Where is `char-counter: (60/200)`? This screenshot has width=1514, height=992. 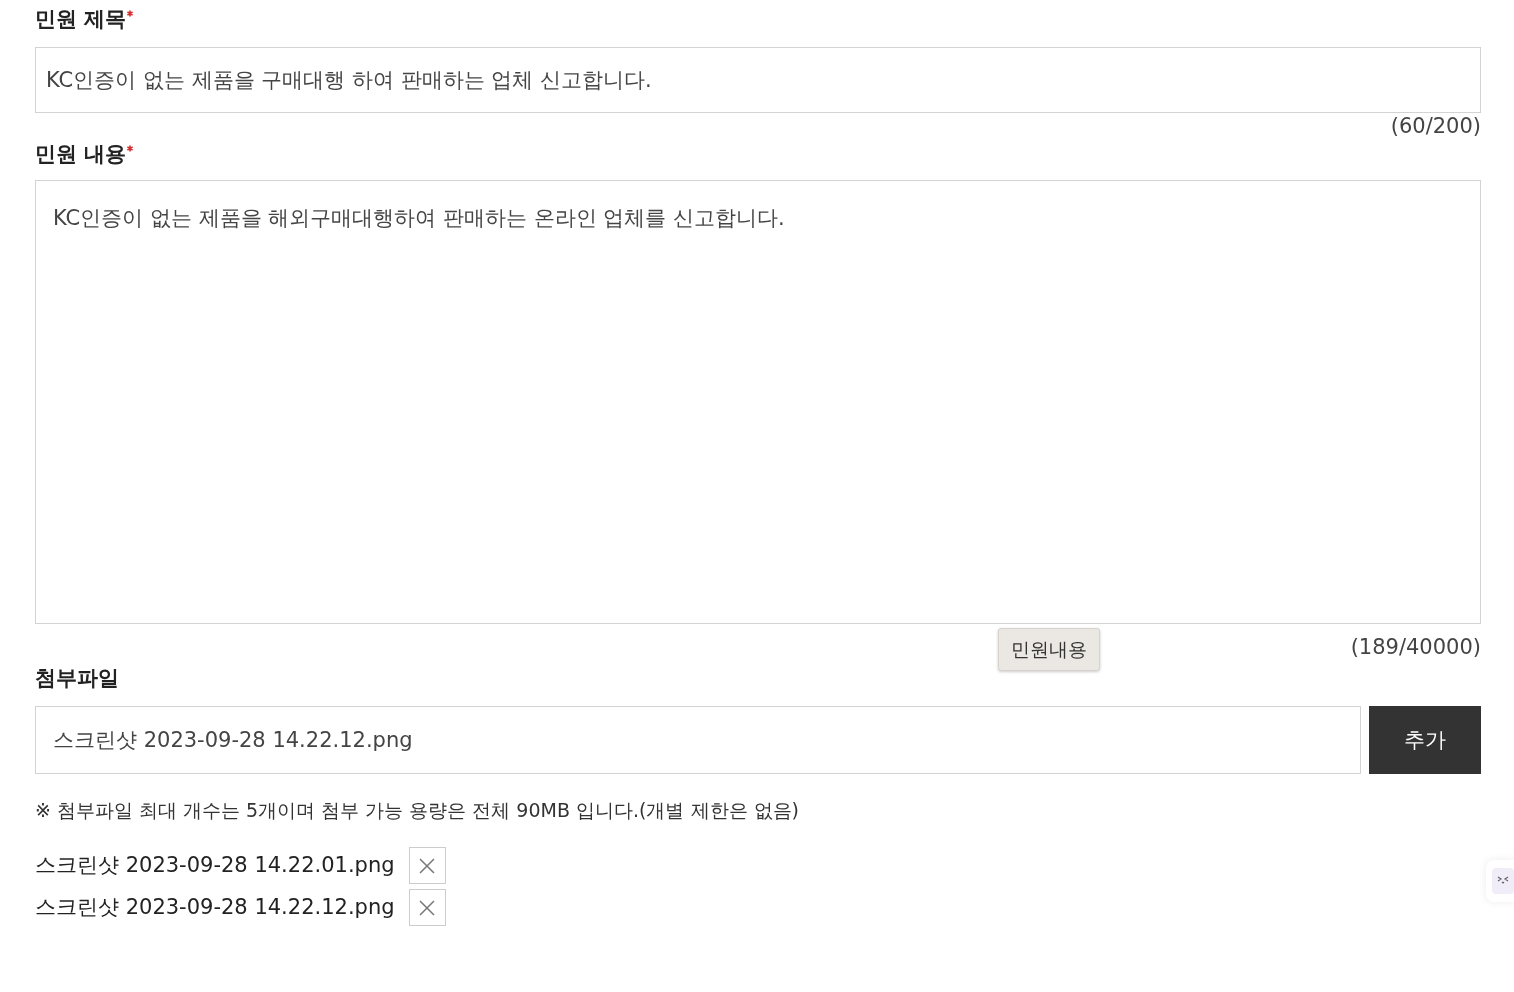 char-counter: (60/200) is located at coordinates (1435, 126).